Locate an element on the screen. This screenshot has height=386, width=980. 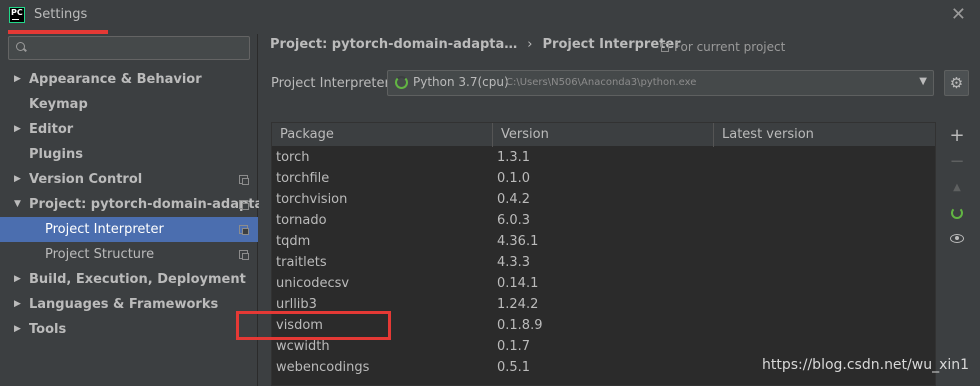
logo-text: PC is located at coordinates (17, 12).